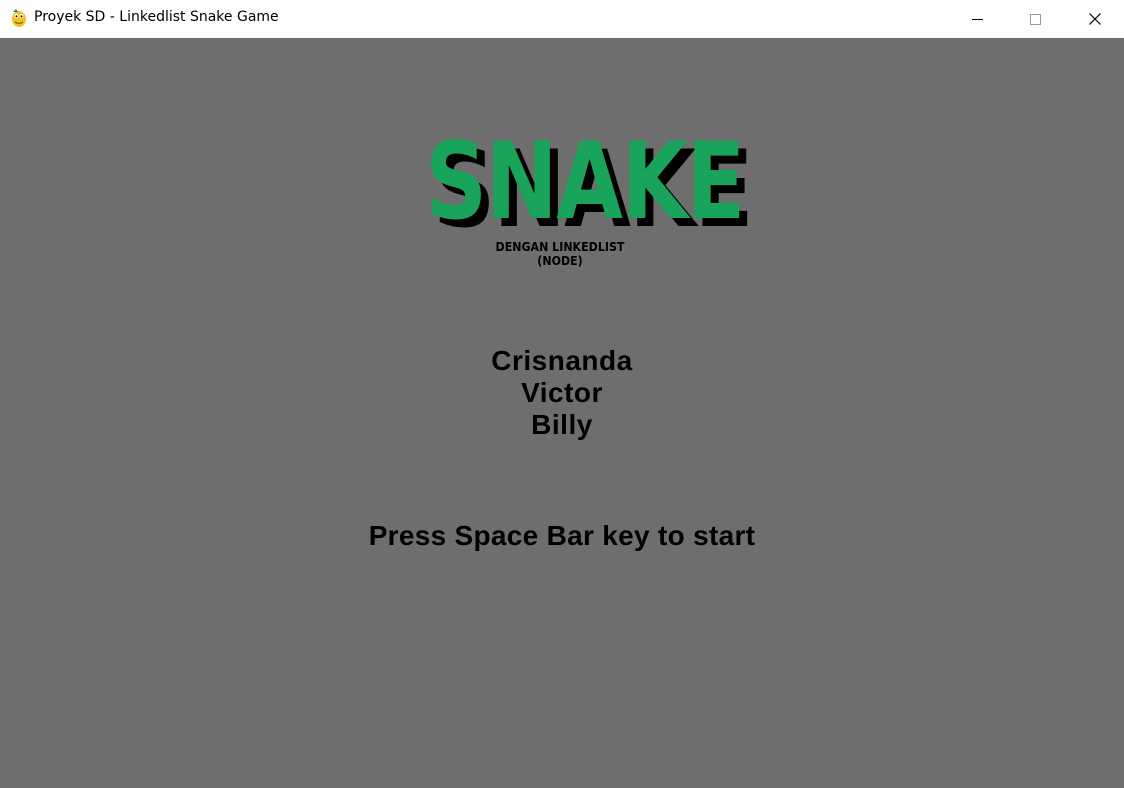 The image size is (1124, 788). I want to click on maximize-icon, so click(1035, 19).